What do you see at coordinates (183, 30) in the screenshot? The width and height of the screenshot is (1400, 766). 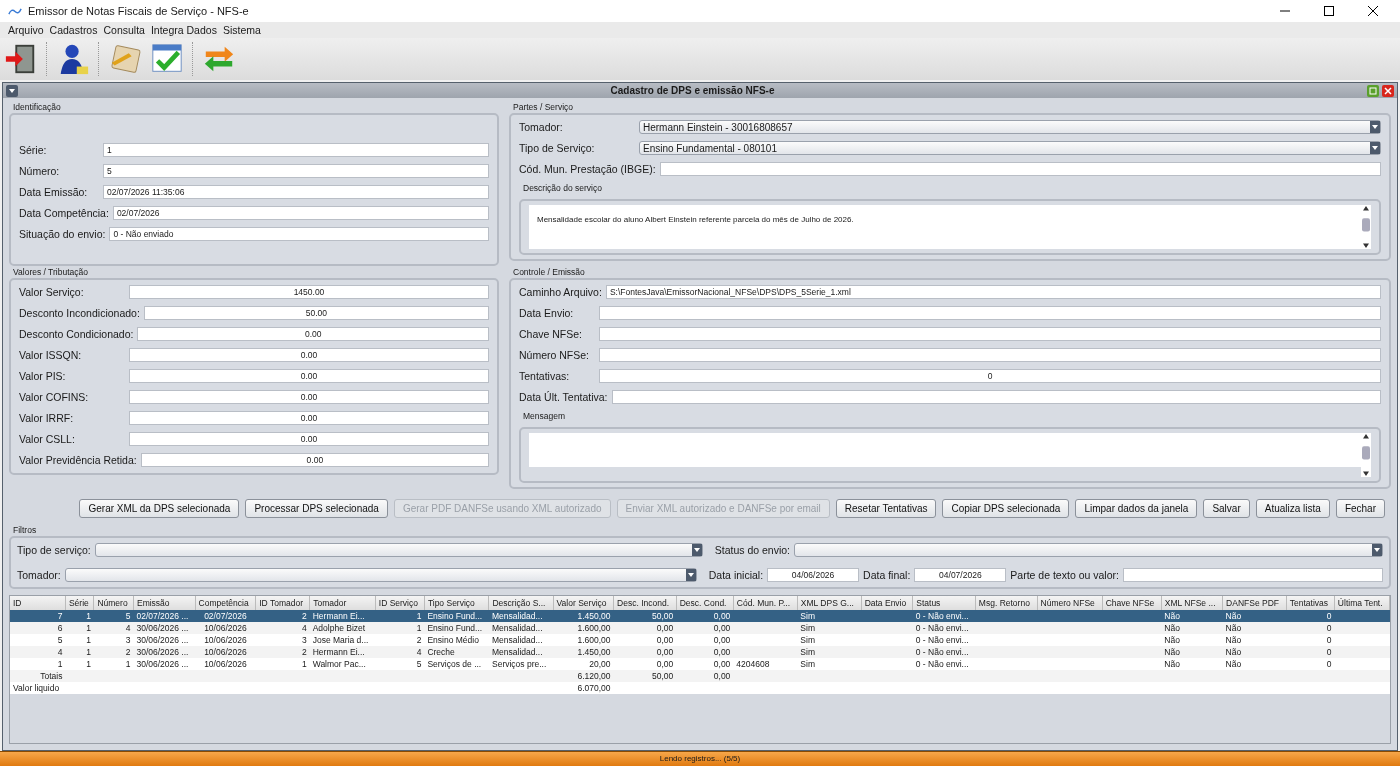 I see `menu-item: Integra Dados` at bounding box center [183, 30].